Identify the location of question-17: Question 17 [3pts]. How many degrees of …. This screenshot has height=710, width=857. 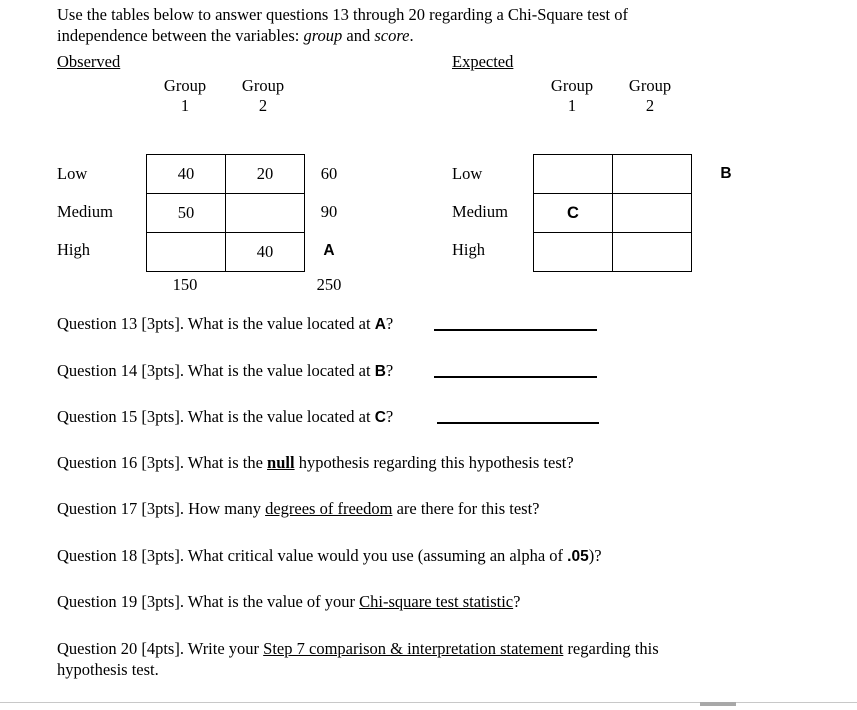
(298, 508).